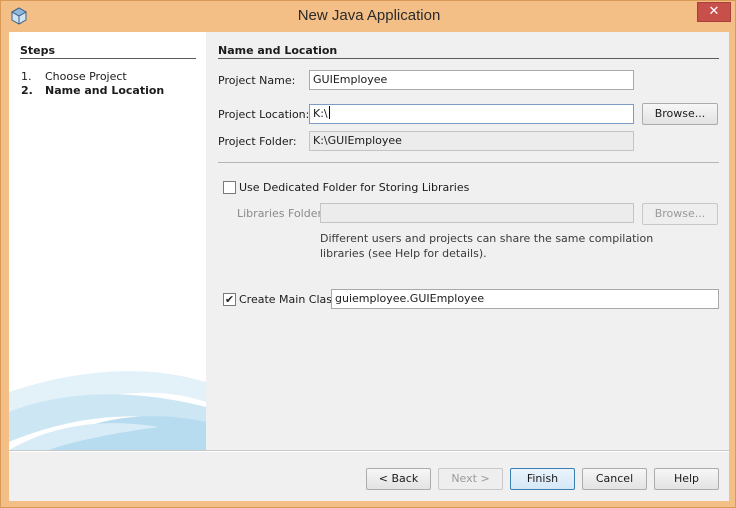  Describe the element at coordinates (477, 213) in the screenshot. I see `libraries-folder-field` at that location.